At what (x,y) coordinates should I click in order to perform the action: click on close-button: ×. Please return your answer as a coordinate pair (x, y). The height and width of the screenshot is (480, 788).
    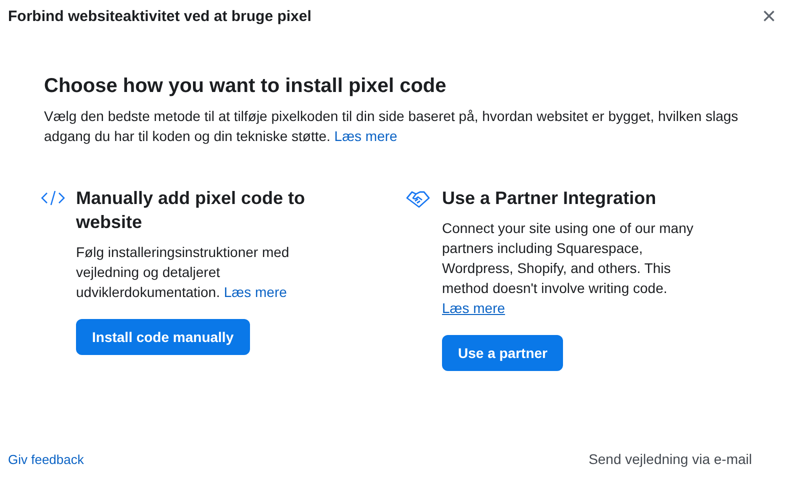
    Looking at the image, I should click on (769, 17).